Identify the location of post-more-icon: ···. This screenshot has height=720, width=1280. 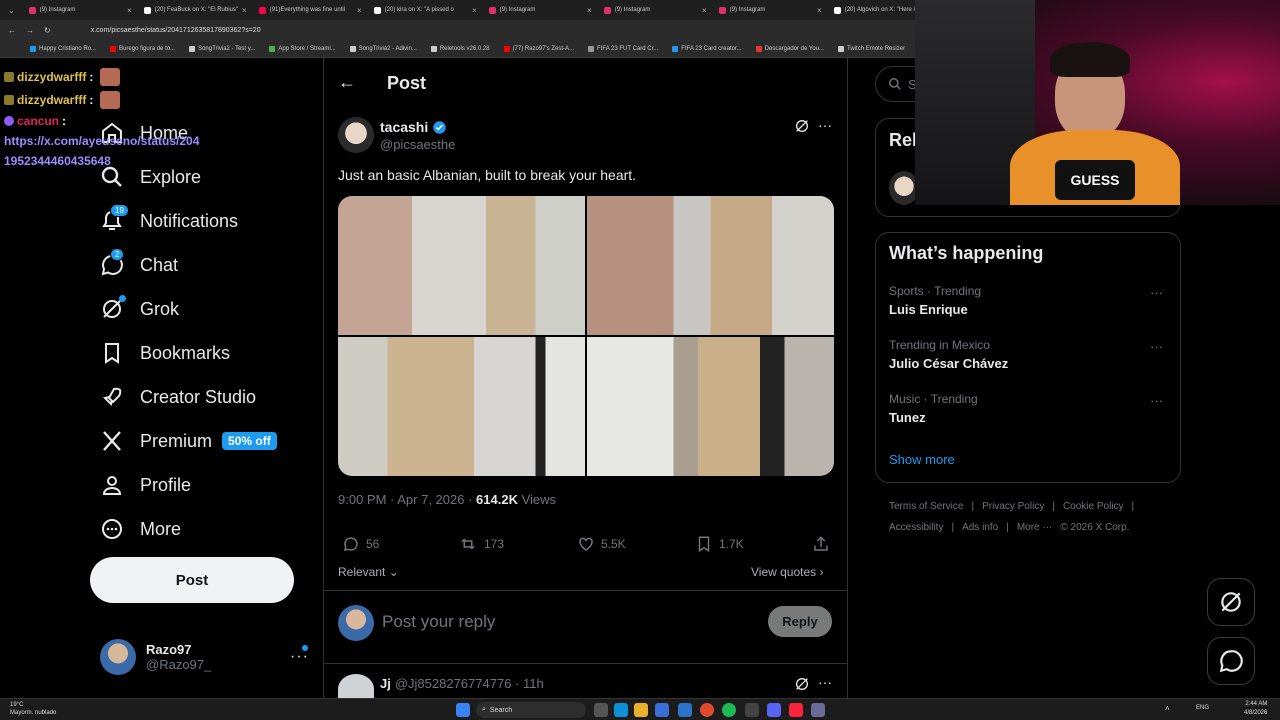
(825, 125).